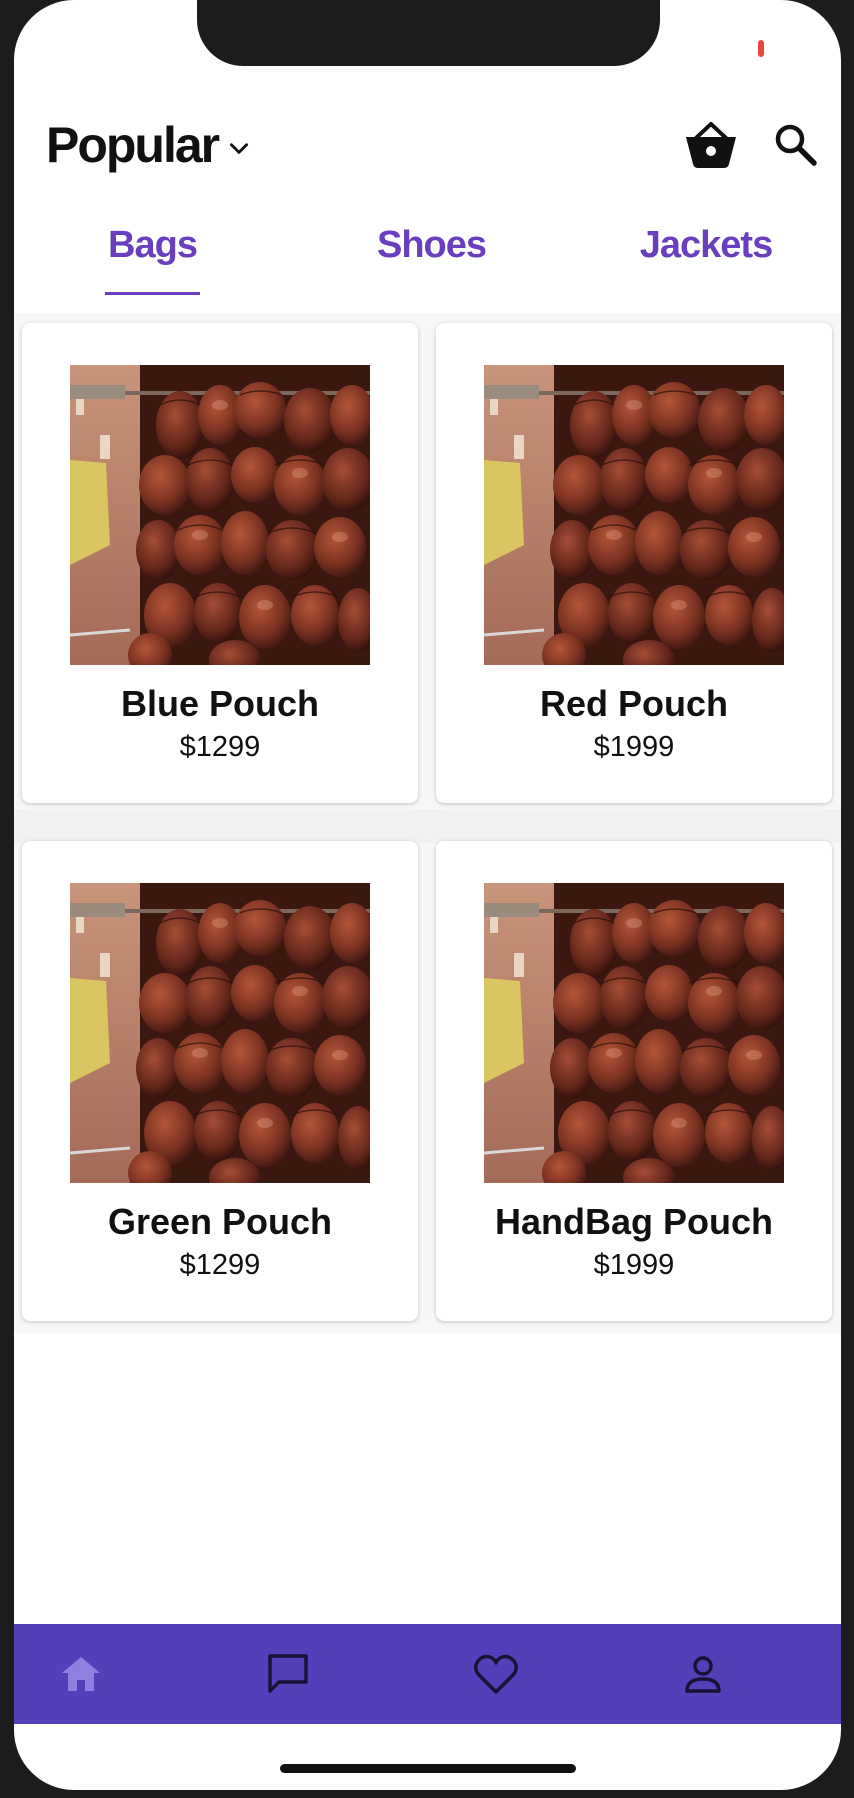 This screenshot has width=854, height=1798. Describe the element at coordinates (153, 245) in the screenshot. I see `tab-label: Bags` at that location.